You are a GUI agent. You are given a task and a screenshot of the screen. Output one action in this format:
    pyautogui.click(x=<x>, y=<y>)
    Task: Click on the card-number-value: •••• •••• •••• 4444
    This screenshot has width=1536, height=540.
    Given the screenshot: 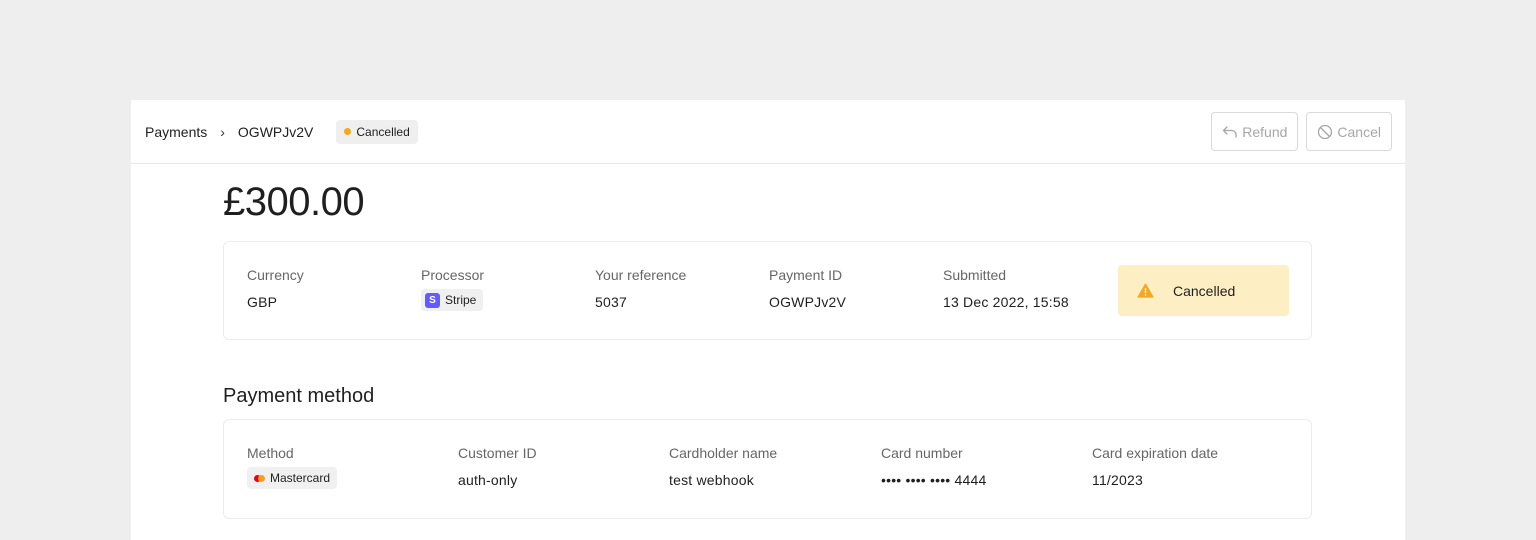 What is the action you would take?
    pyautogui.click(x=934, y=480)
    